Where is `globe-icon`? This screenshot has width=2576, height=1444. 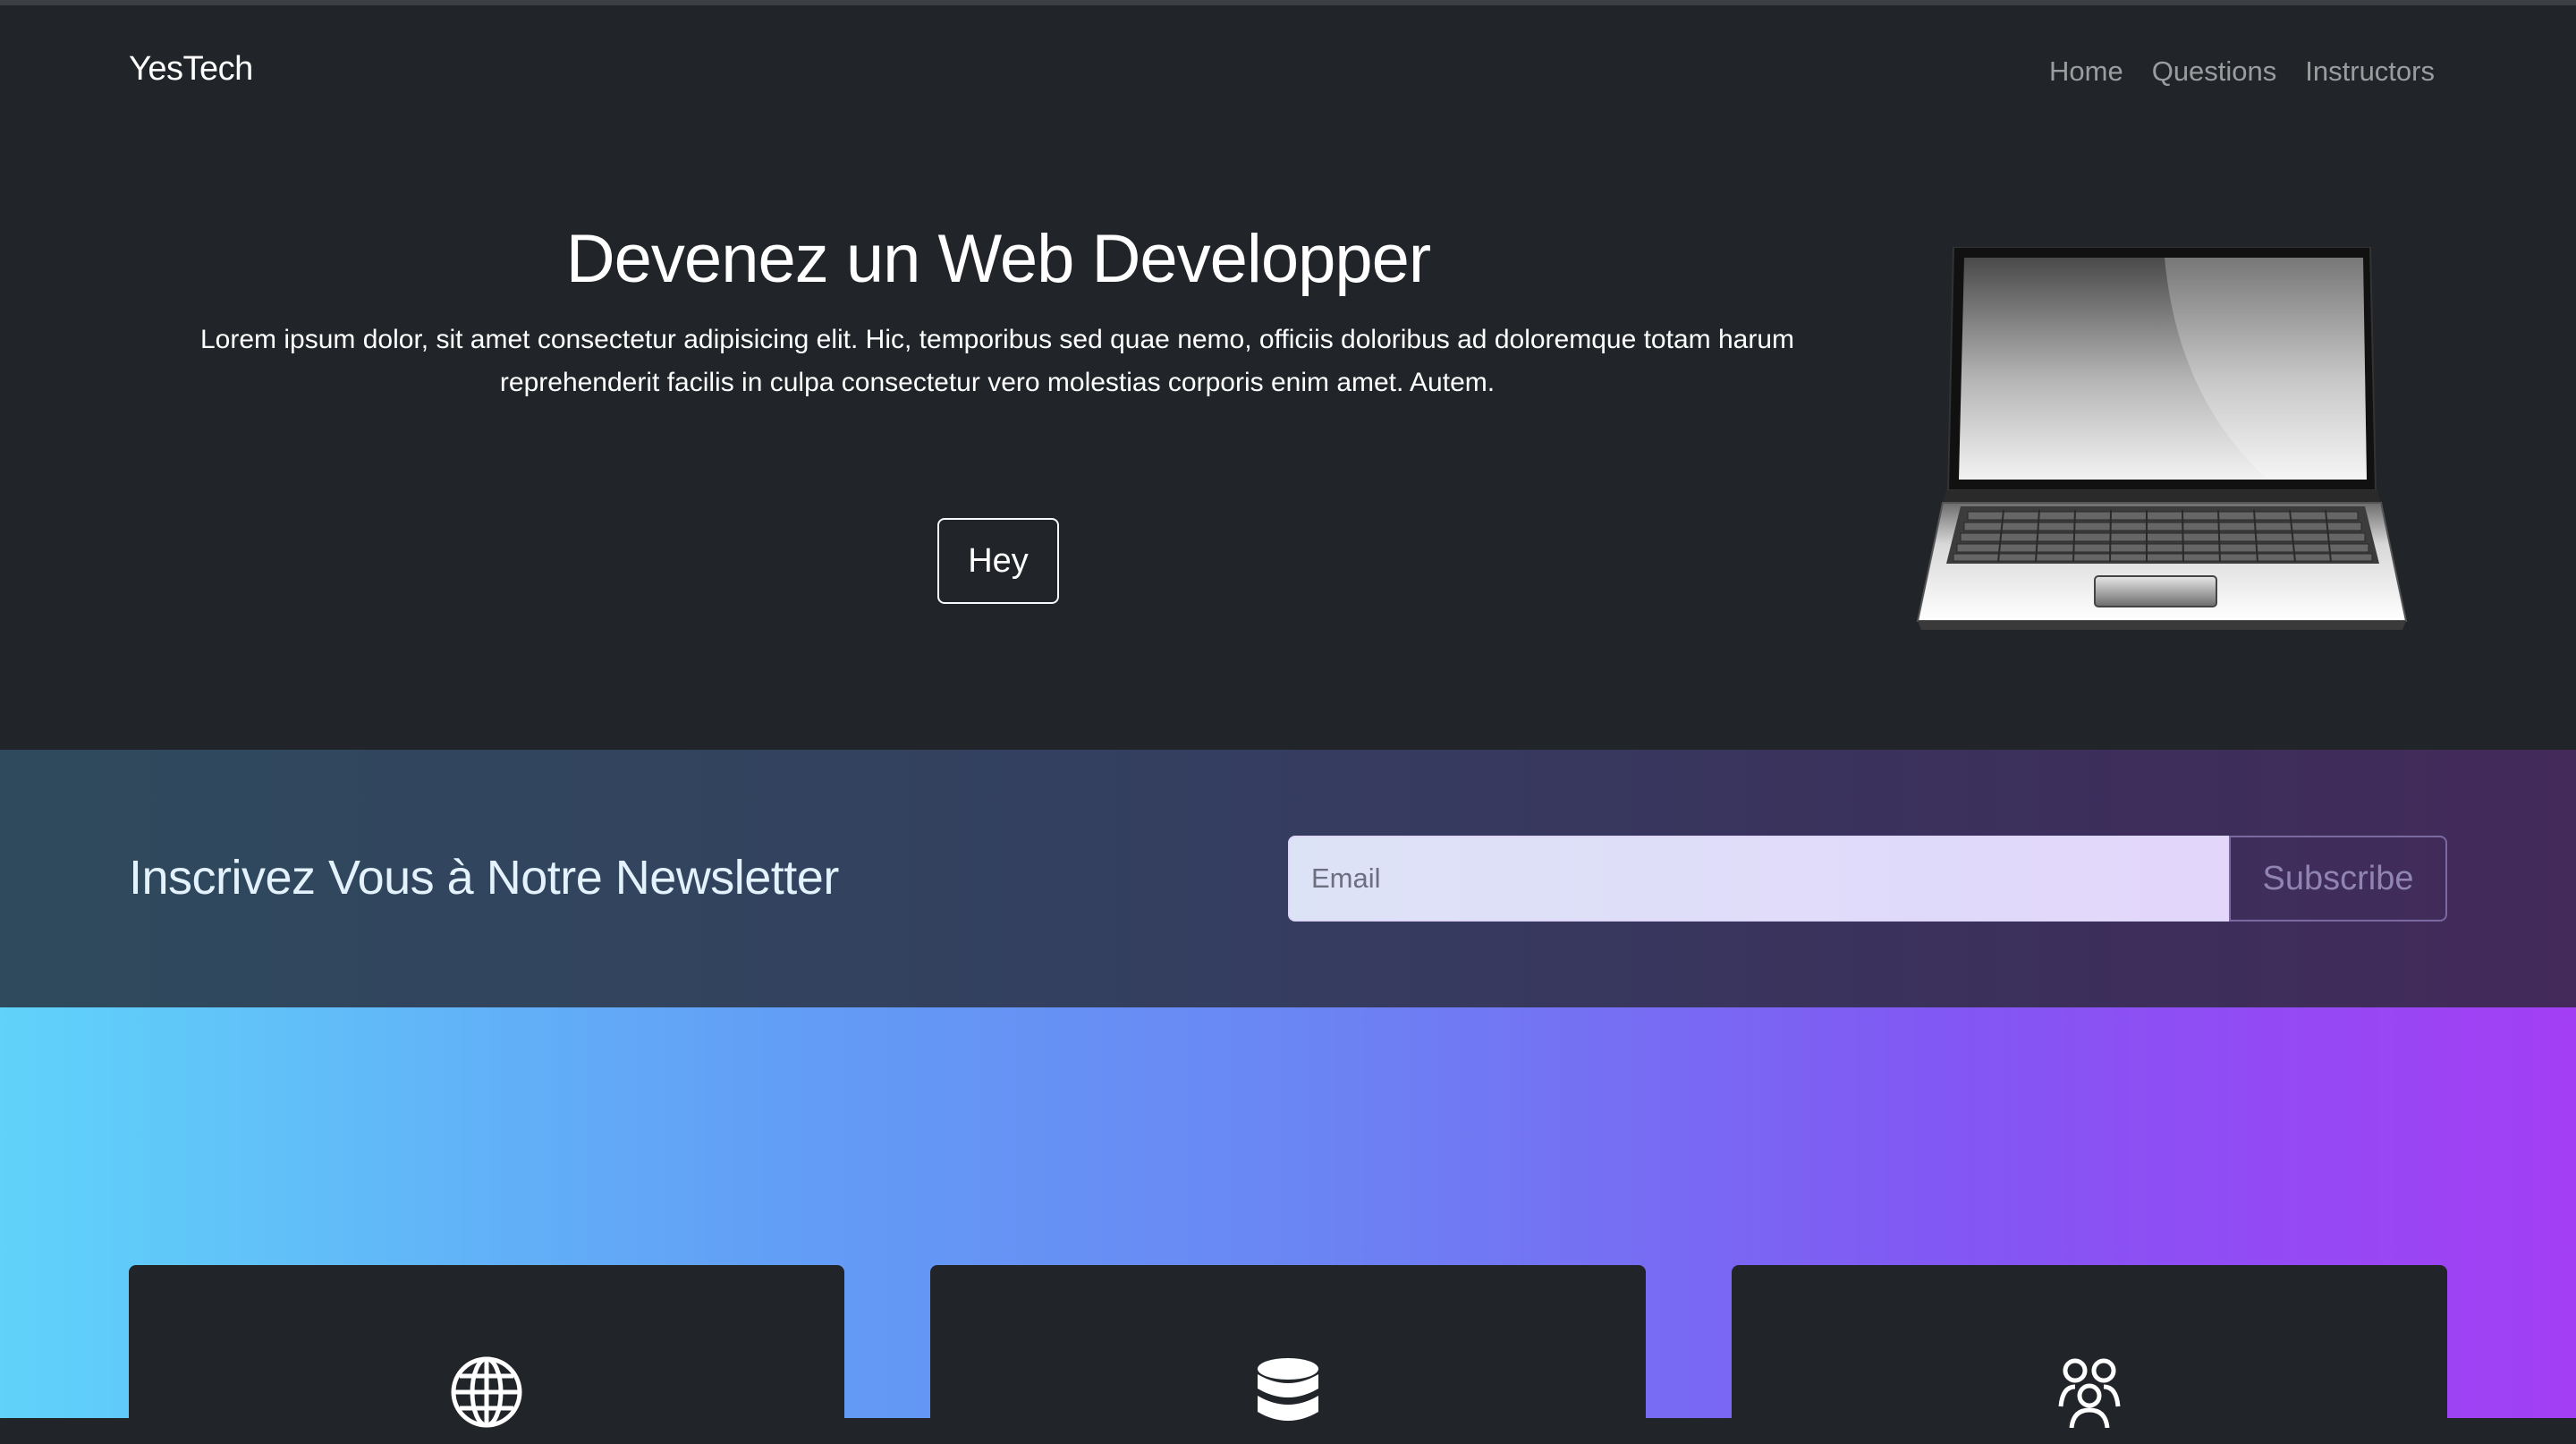 globe-icon is located at coordinates (486, 1392).